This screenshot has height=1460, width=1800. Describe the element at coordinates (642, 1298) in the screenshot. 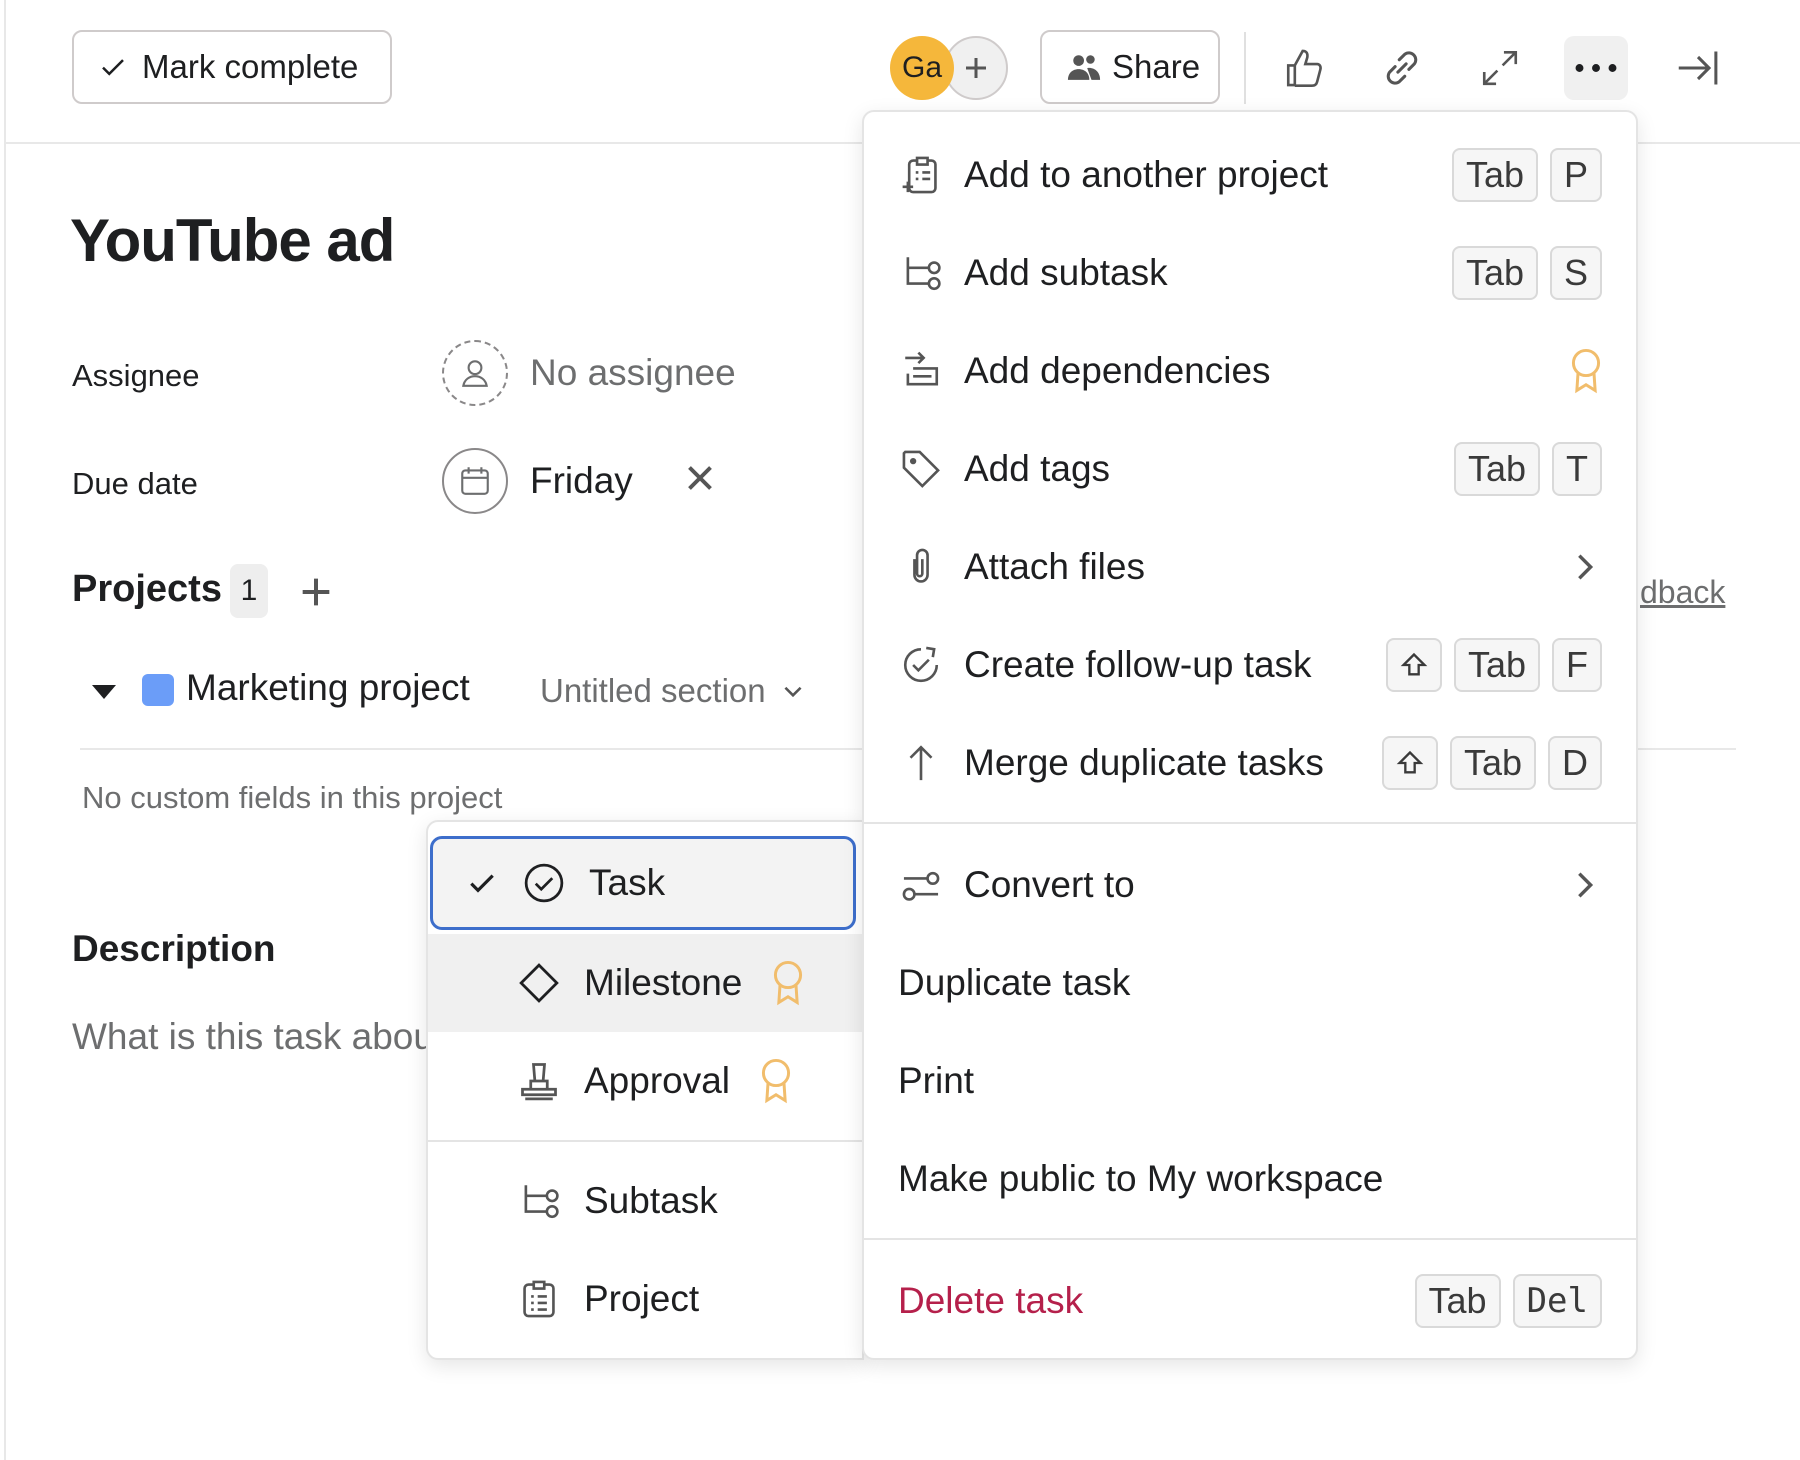

I see `convert-option-label: Project` at that location.